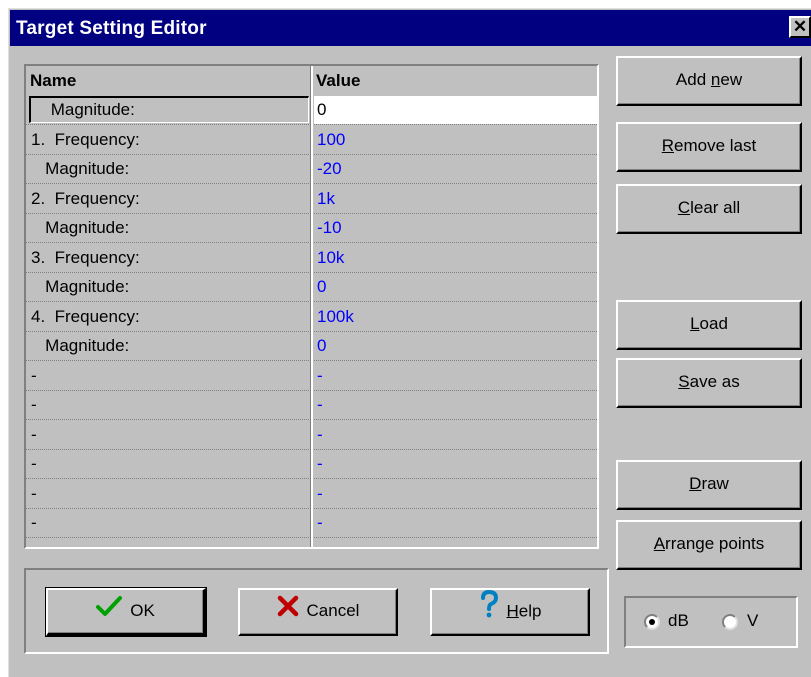 This screenshot has width=811, height=677. I want to click on cancel-button: Cancel, so click(318, 612).